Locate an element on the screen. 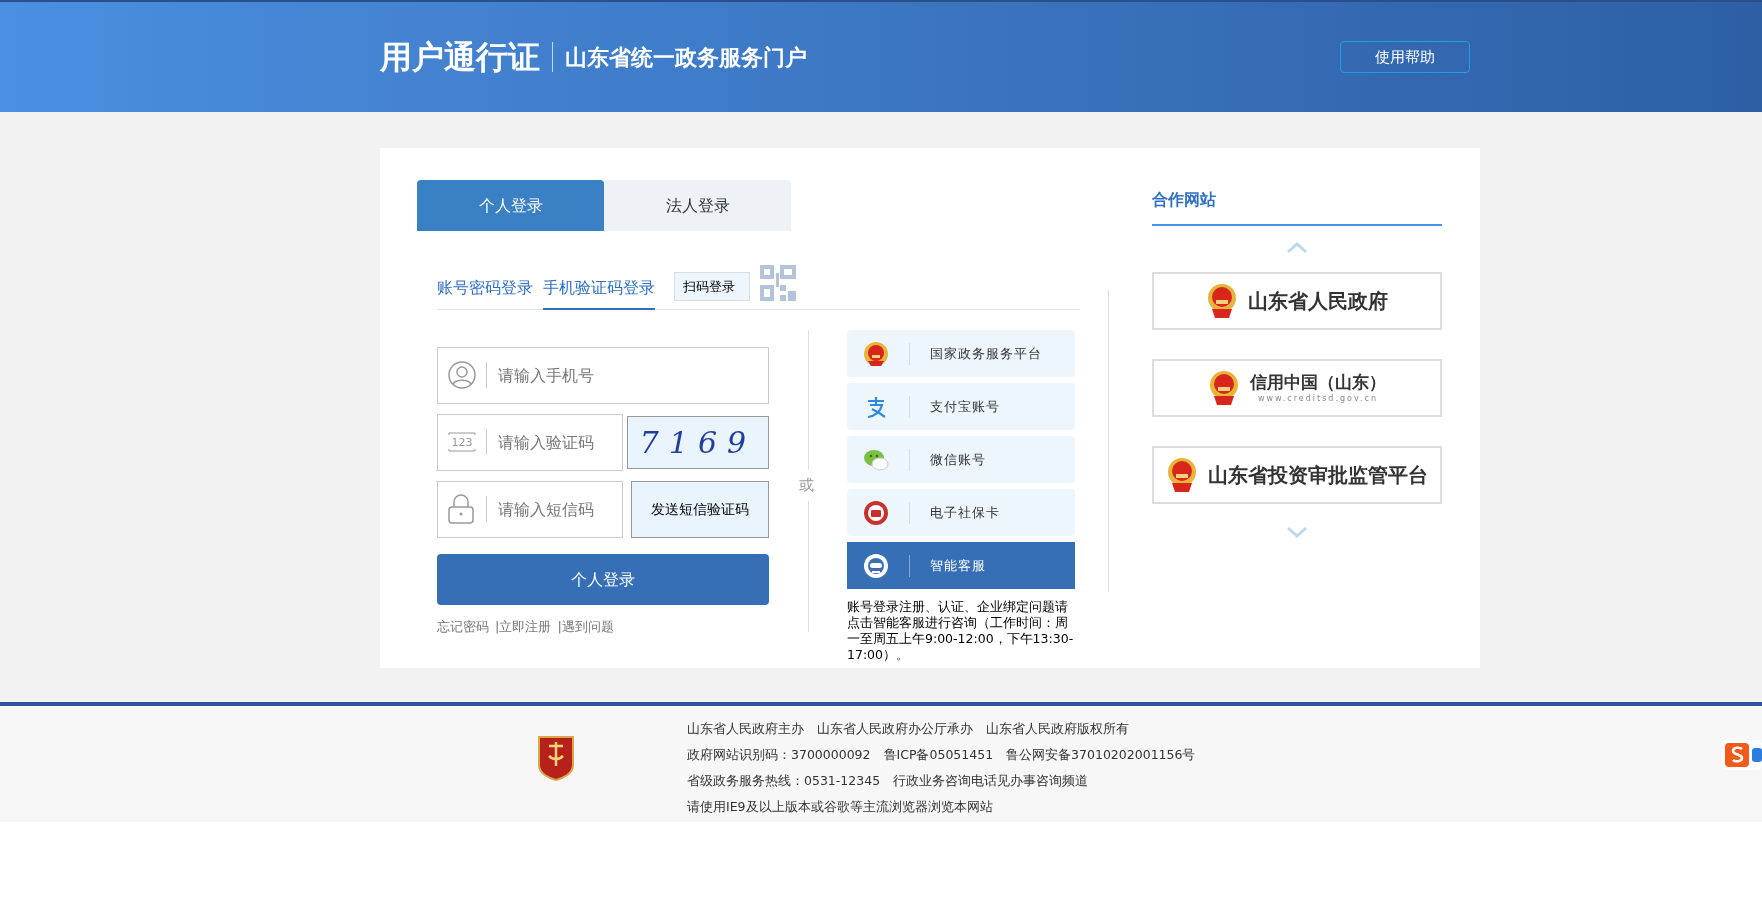 This screenshot has width=1762, height=913. footer-link: |立即注册 is located at coordinates (523, 627).